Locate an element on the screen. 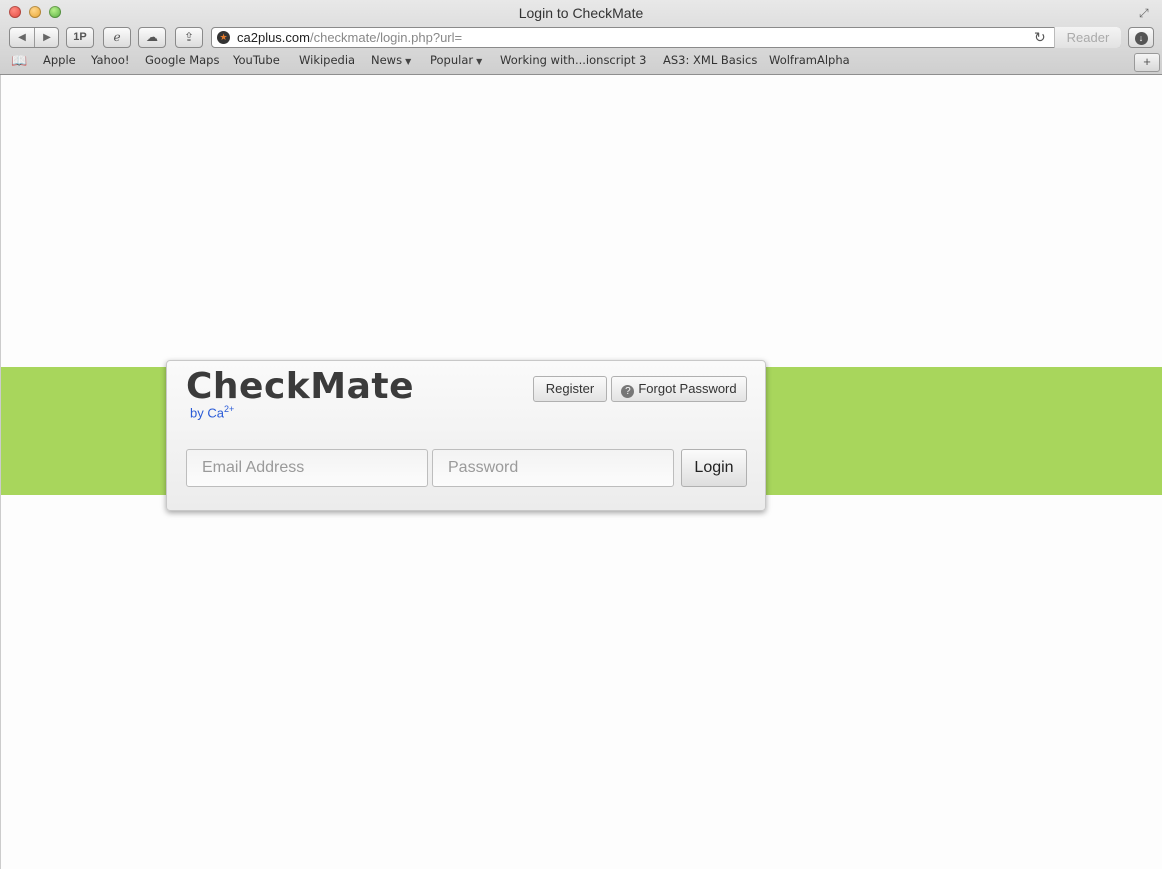  forward-icon: ▶ is located at coordinates (47, 37).